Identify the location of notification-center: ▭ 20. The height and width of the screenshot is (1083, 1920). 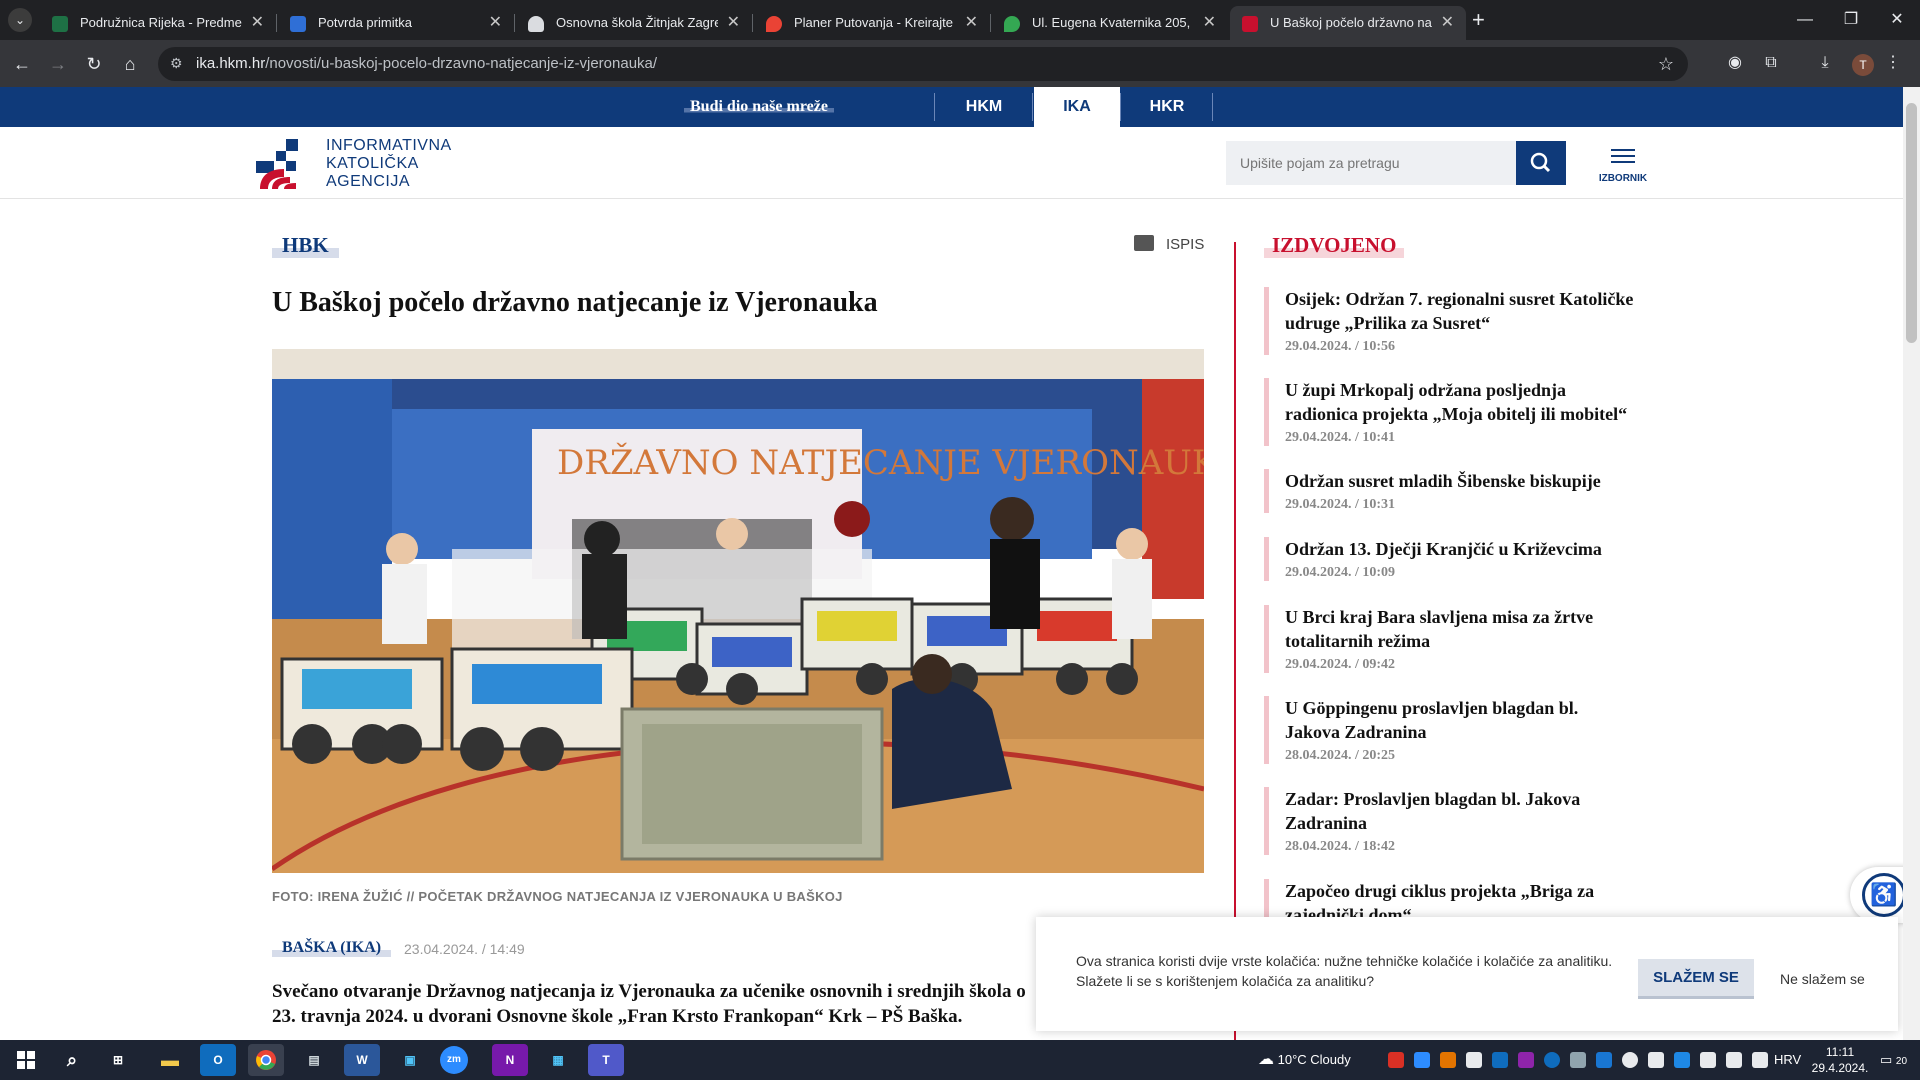
(1893, 1060).